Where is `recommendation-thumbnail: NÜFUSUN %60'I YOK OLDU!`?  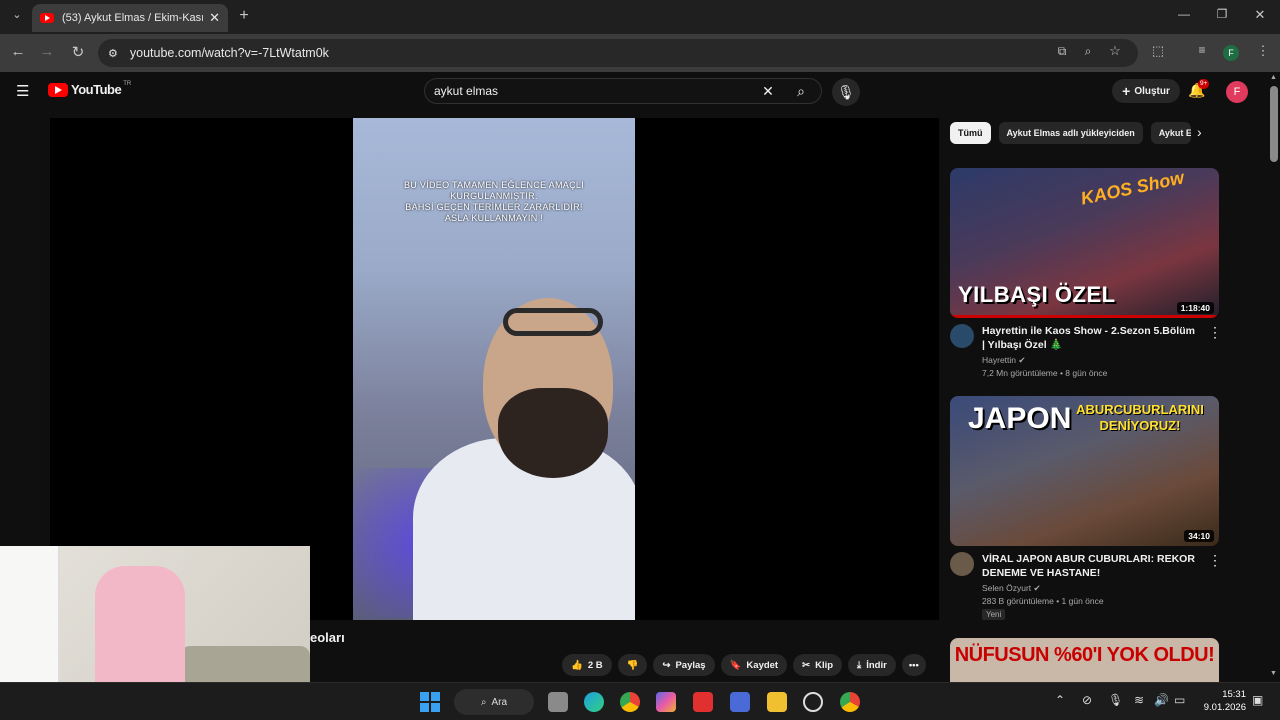 recommendation-thumbnail: NÜFUSUN %60'I YOK OLDU! is located at coordinates (1084, 660).